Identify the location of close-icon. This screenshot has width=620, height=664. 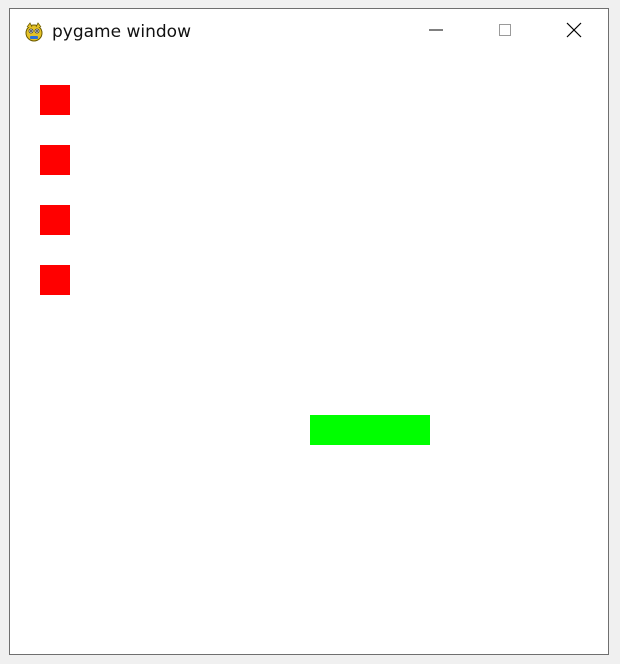
(574, 32).